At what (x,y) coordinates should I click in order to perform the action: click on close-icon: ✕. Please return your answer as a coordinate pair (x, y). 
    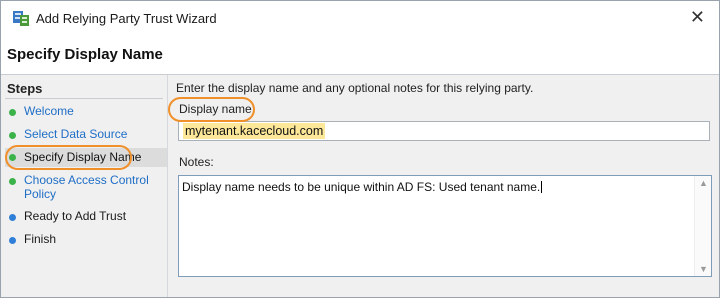
    Looking at the image, I should click on (697, 17).